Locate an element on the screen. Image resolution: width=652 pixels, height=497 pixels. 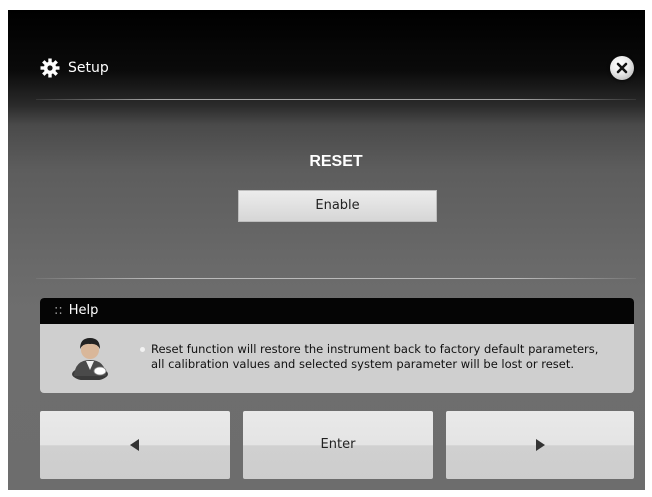
user-avatar-icon is located at coordinates (90, 359).